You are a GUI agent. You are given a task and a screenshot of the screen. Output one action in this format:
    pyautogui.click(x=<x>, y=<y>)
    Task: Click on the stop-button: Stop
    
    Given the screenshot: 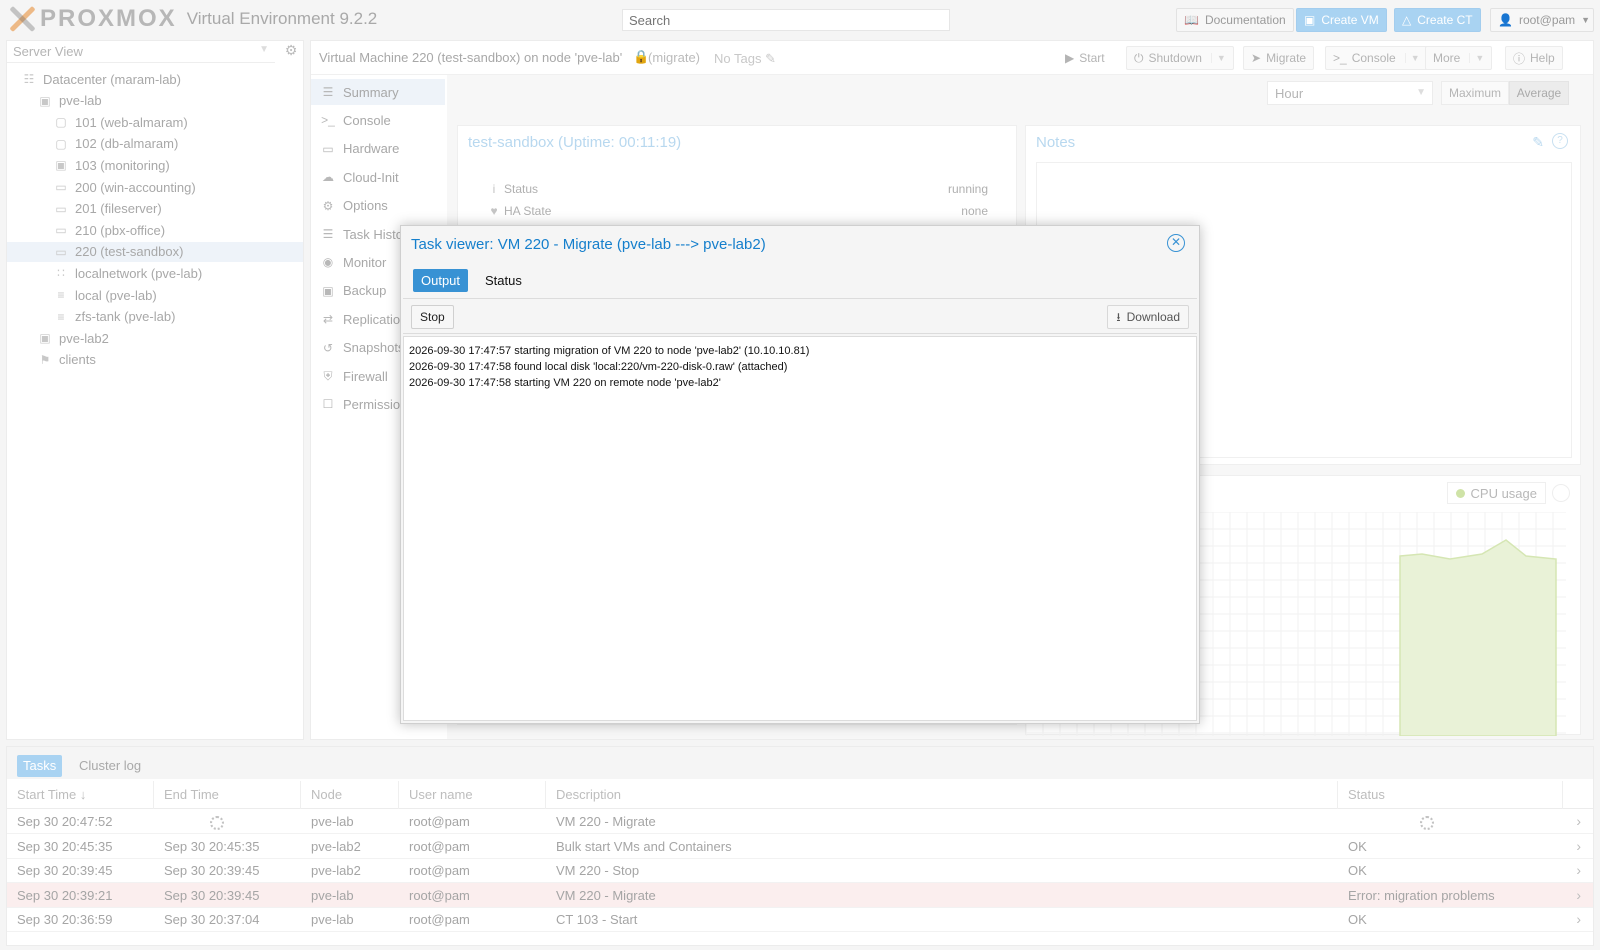 What is the action you would take?
    pyautogui.click(x=432, y=317)
    